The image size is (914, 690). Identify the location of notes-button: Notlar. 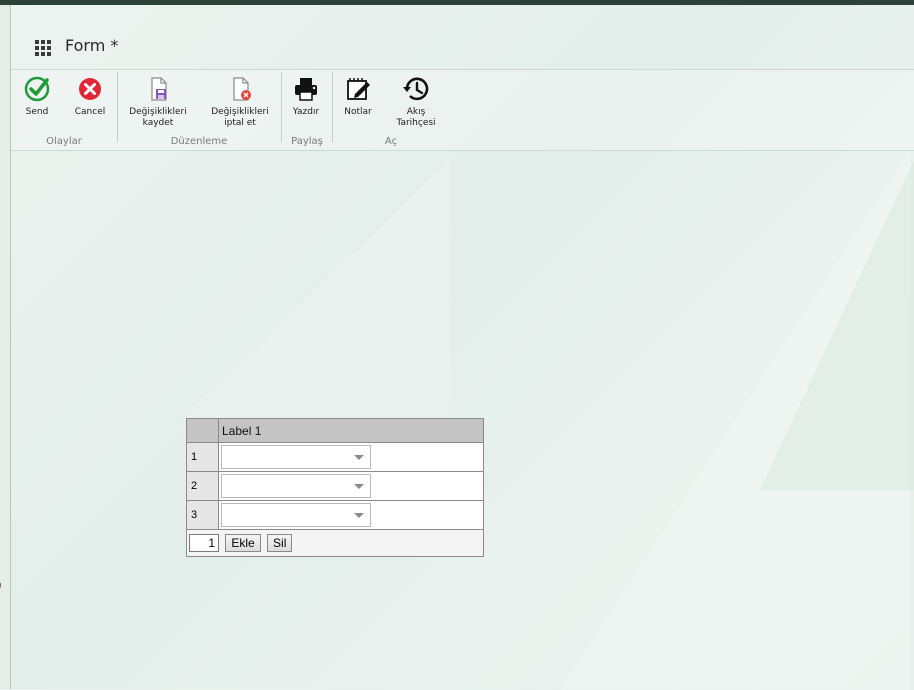
(358, 96).